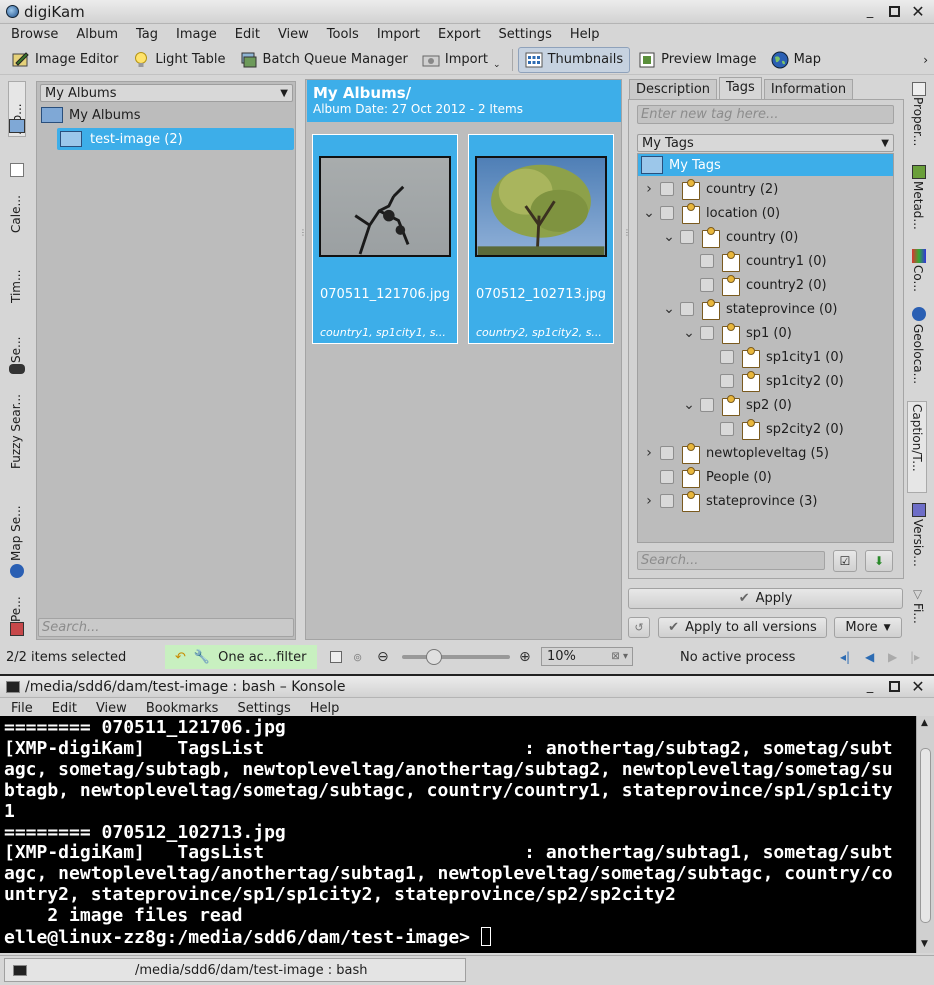 Image resolution: width=934 pixels, height=985 pixels. I want to click on nav-prev-icon: ◀, so click(869, 657).